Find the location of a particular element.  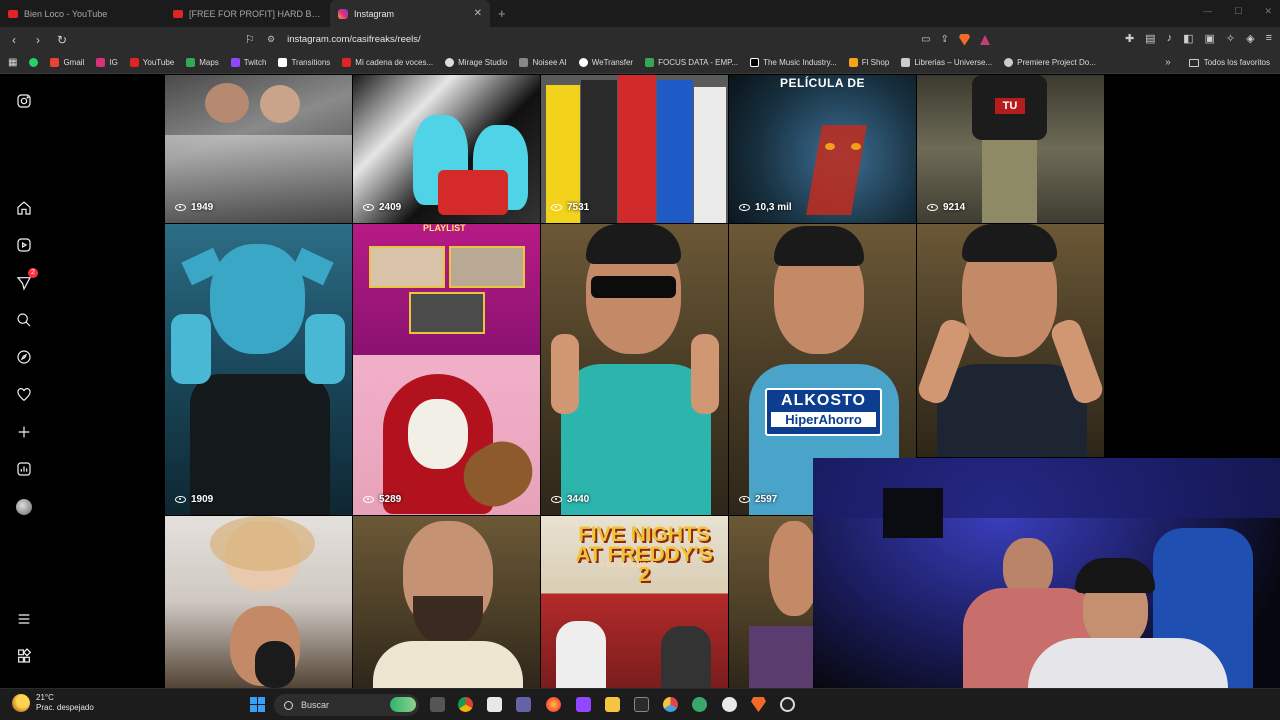

bookmark-item: Maps is located at coordinates (202, 62).